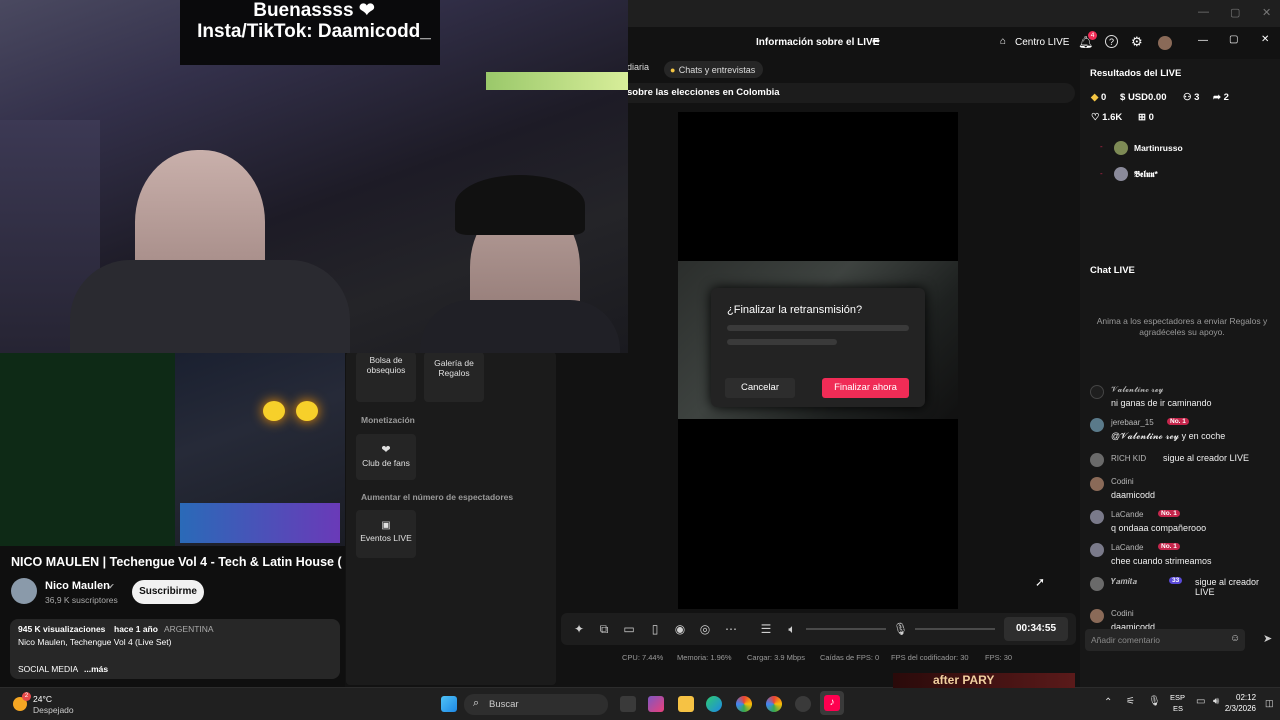 This screenshot has height=720, width=1280. Describe the element at coordinates (1197, 97) in the screenshot. I see `viewers-value: 3` at that location.